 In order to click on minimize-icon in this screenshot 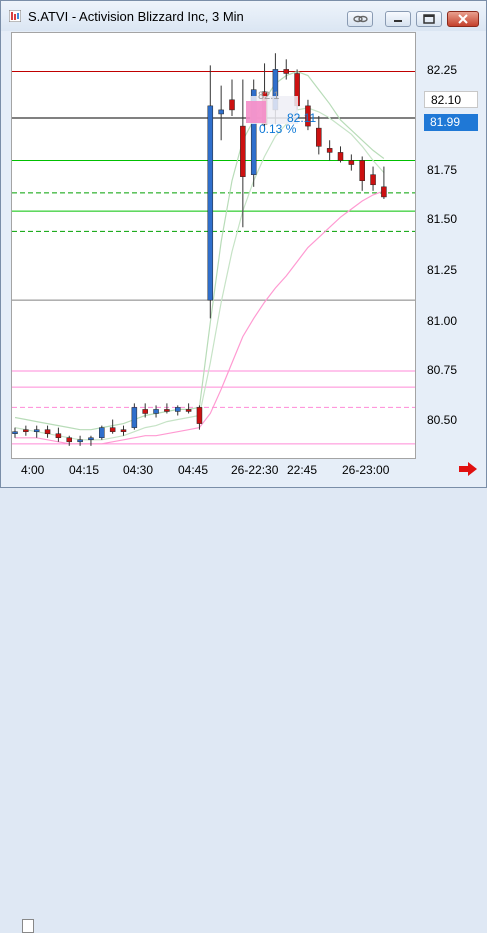, I will do `click(398, 21)`.